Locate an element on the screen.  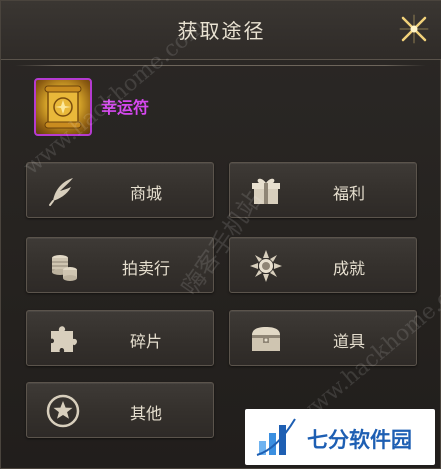
snowflake-medal-icon is located at coordinates (266, 266).